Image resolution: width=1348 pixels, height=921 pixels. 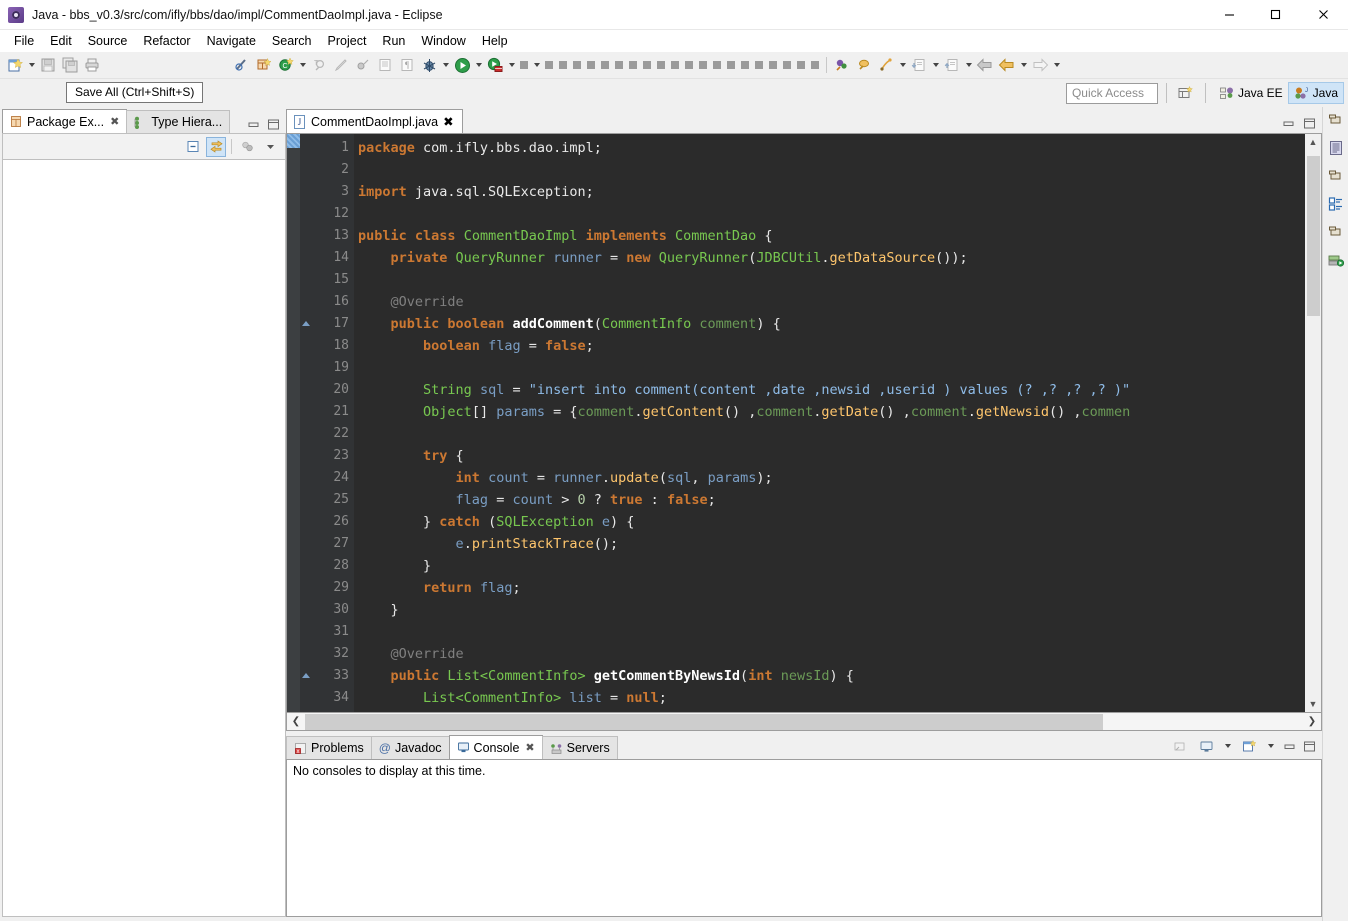 What do you see at coordinates (968, 65) in the screenshot?
I see `previous-annotation-dropdown-icon` at bounding box center [968, 65].